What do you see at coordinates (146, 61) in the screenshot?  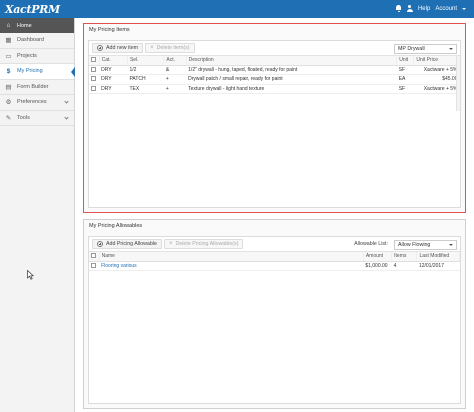 I see `column-header: Sel.` at bounding box center [146, 61].